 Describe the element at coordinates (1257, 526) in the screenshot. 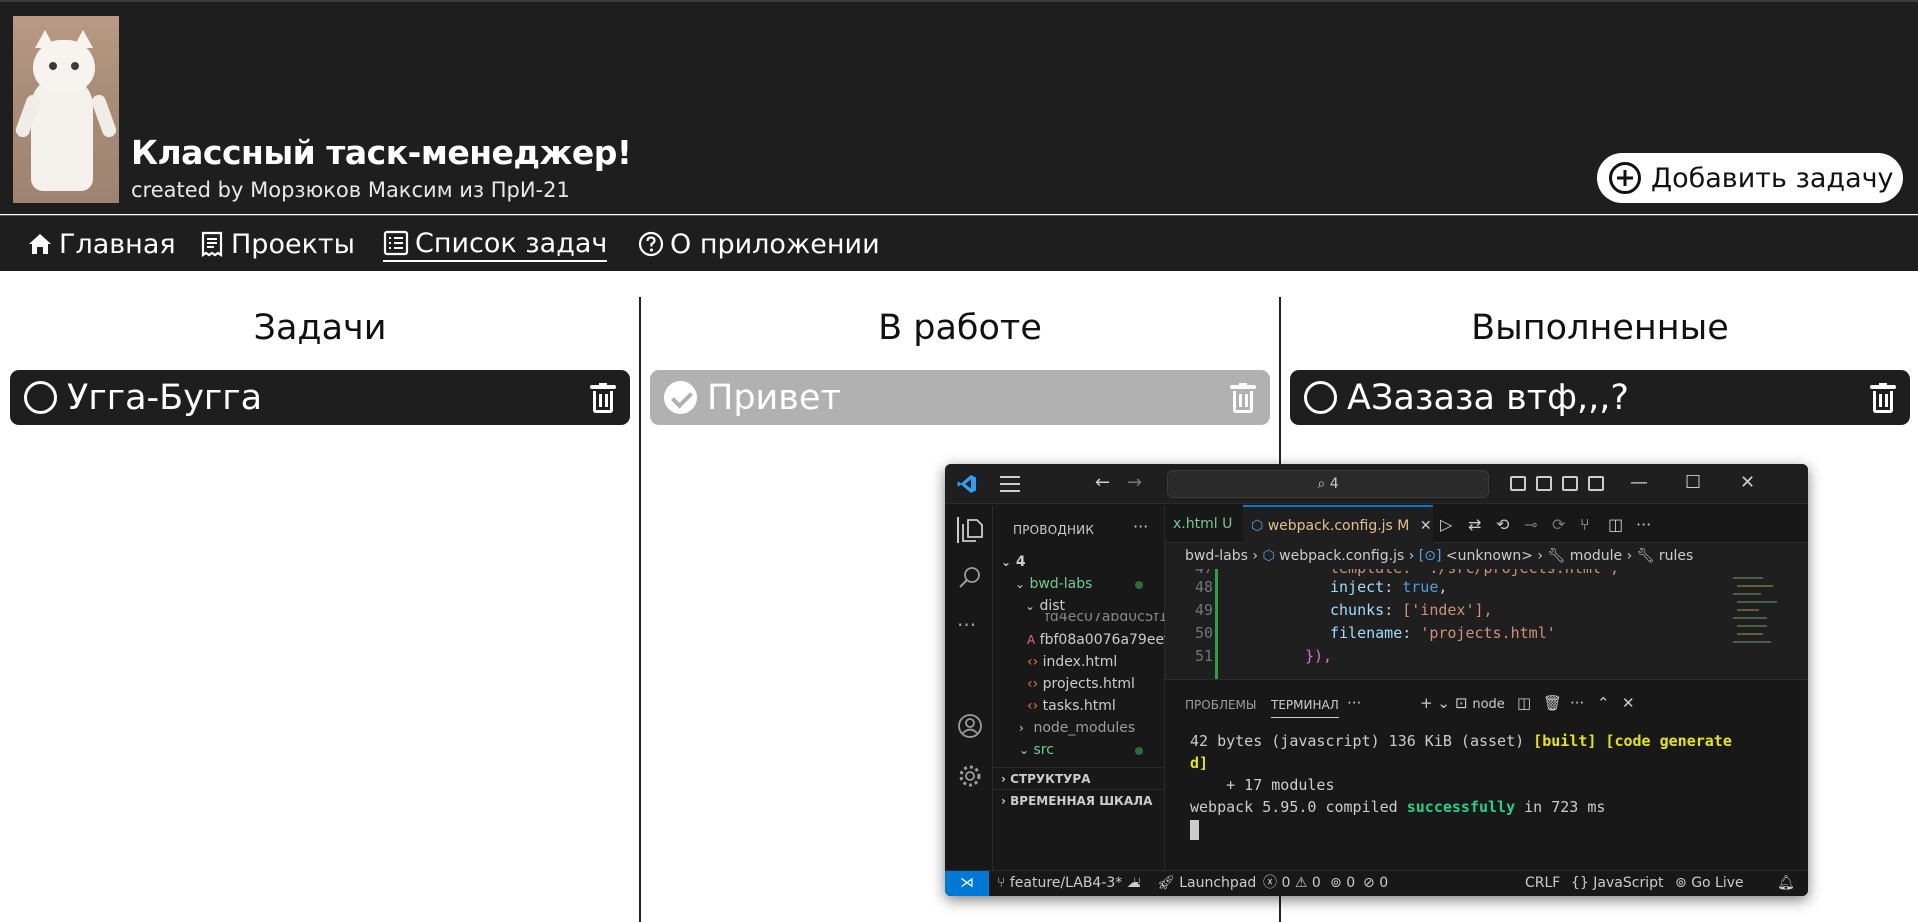

I see `js-config-icon: ⬡` at that location.